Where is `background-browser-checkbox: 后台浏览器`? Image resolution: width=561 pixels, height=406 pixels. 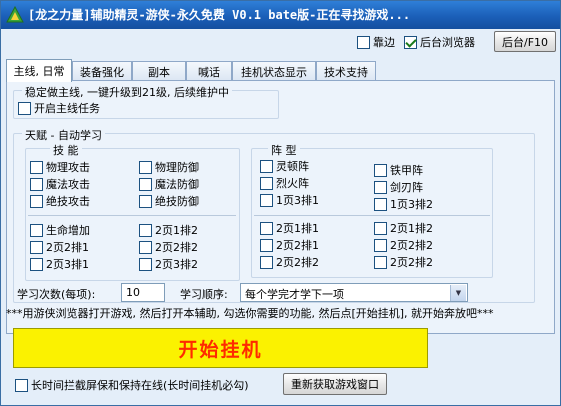 background-browser-checkbox: 后台浏览器 is located at coordinates (439, 42).